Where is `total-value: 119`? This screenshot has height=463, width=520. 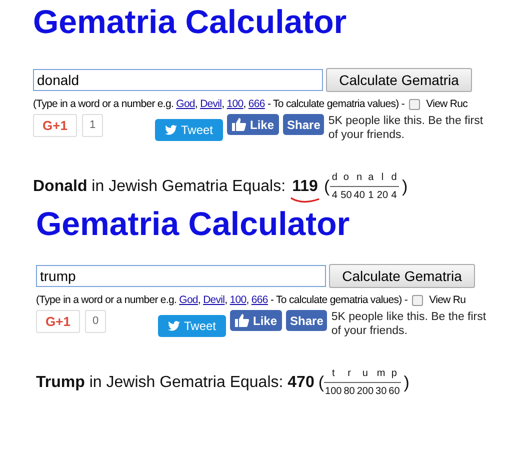 total-value: 119 is located at coordinates (305, 191).